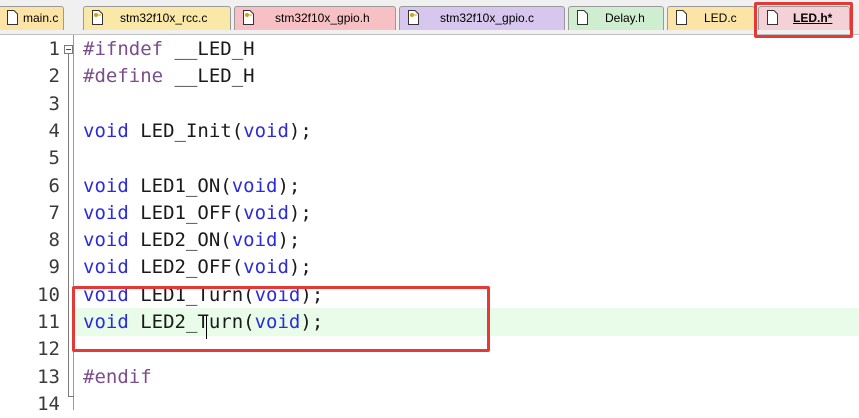 The height and width of the screenshot is (418, 859). I want to click on active-tab-highlight-box, so click(803, 20).